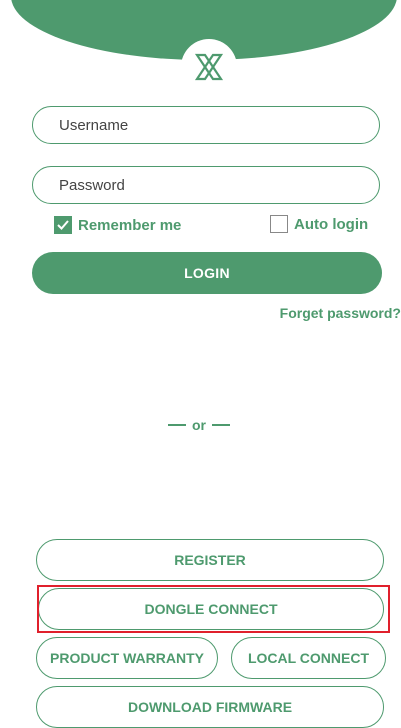 The height and width of the screenshot is (728, 401). What do you see at coordinates (210, 707) in the screenshot?
I see `download-firmware-button: DOWNLOAD FIRMWARE` at bounding box center [210, 707].